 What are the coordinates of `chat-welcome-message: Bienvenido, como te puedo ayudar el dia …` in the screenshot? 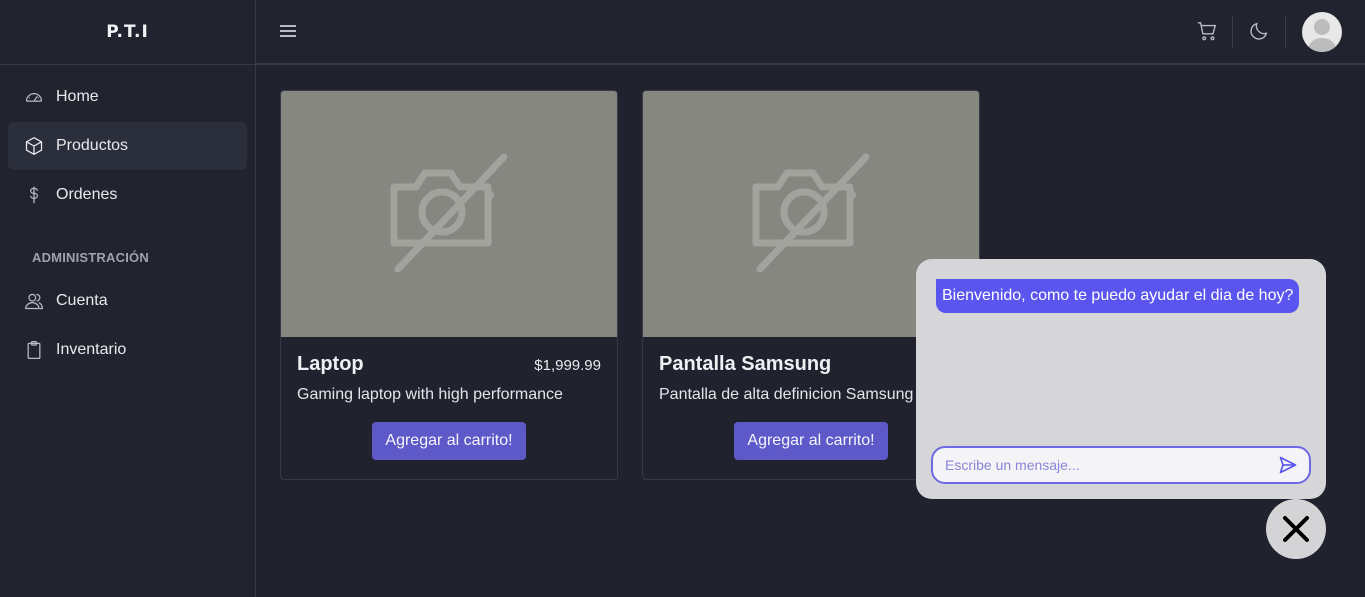 It's located at (1118, 296).